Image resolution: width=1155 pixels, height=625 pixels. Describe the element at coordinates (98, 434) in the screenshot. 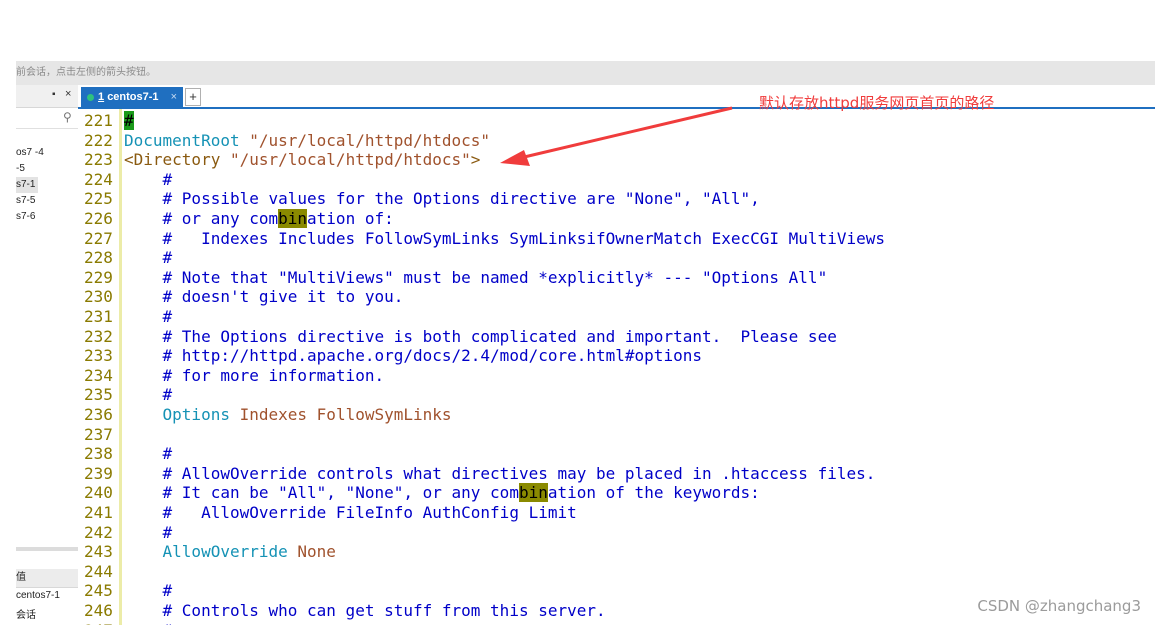

I see `line-number: 237` at that location.